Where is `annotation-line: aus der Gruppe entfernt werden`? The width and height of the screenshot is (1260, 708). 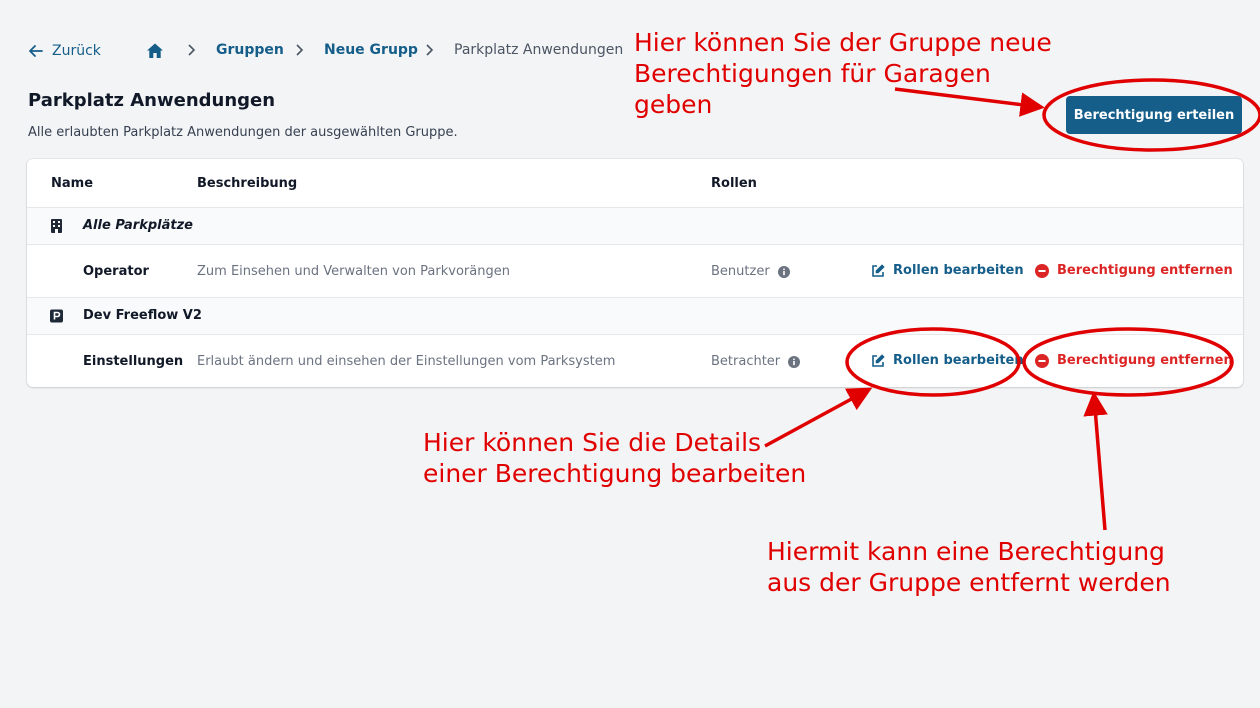
annotation-line: aus der Gruppe entfernt werden is located at coordinates (969, 582).